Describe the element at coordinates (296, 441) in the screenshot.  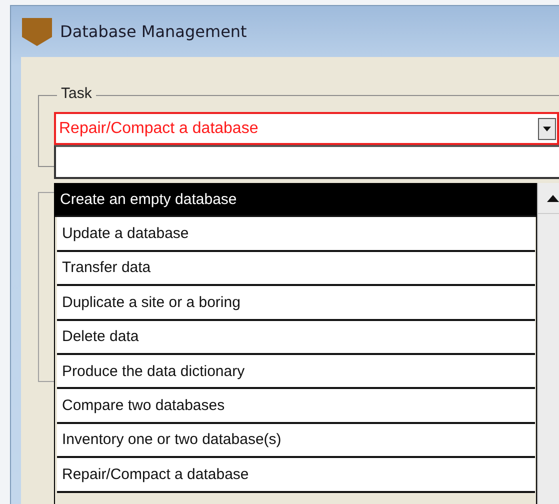
I see `dropdown-item: Inventory one or two database(s)` at that location.